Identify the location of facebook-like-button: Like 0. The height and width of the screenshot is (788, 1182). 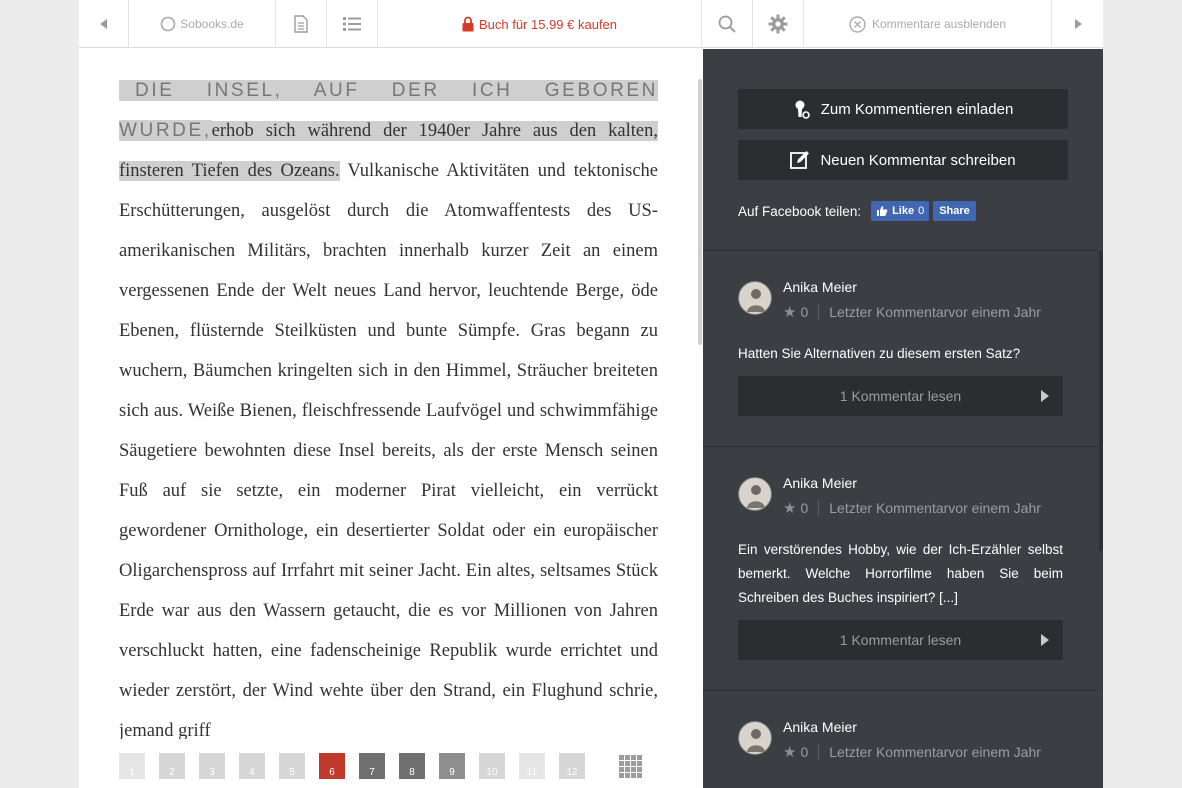
(900, 211).